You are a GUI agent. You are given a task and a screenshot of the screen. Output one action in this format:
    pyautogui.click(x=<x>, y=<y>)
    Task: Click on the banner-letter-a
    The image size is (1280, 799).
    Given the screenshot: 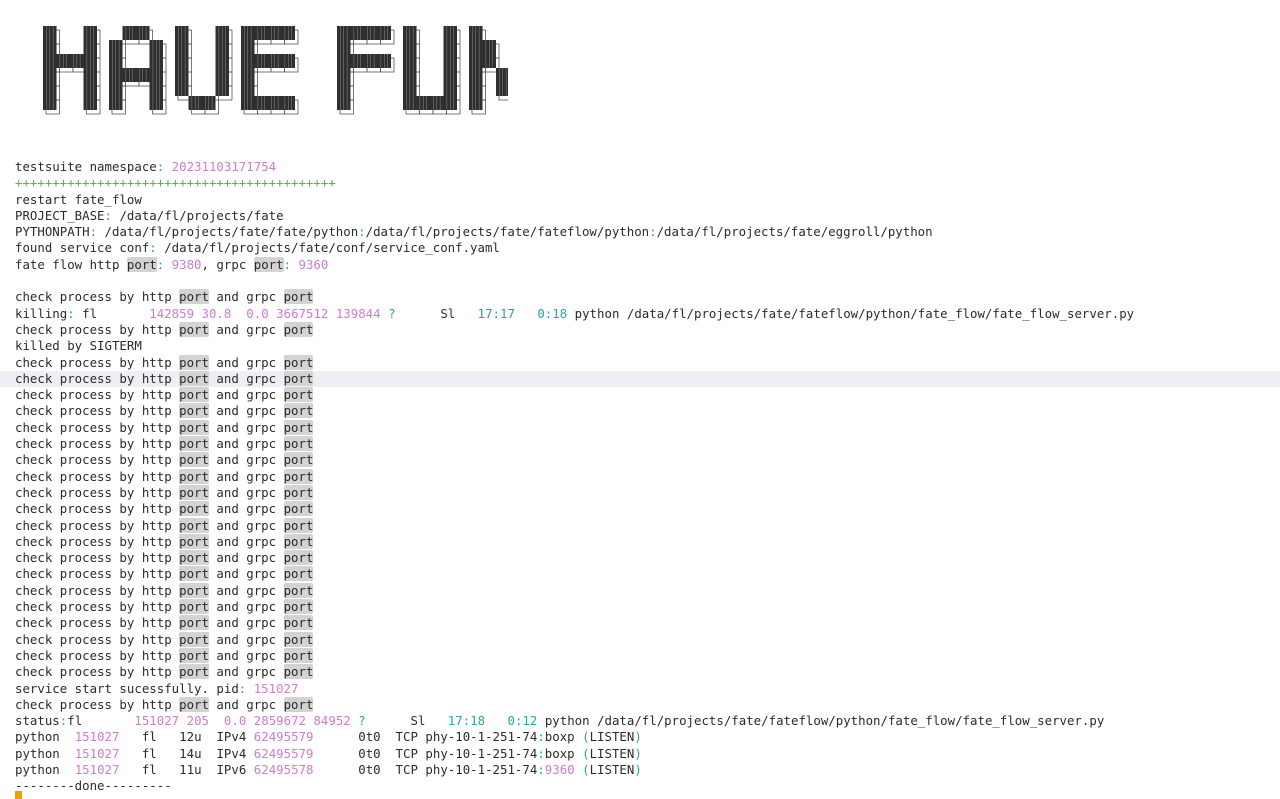 What is the action you would take?
    pyautogui.click(x=138, y=70)
    